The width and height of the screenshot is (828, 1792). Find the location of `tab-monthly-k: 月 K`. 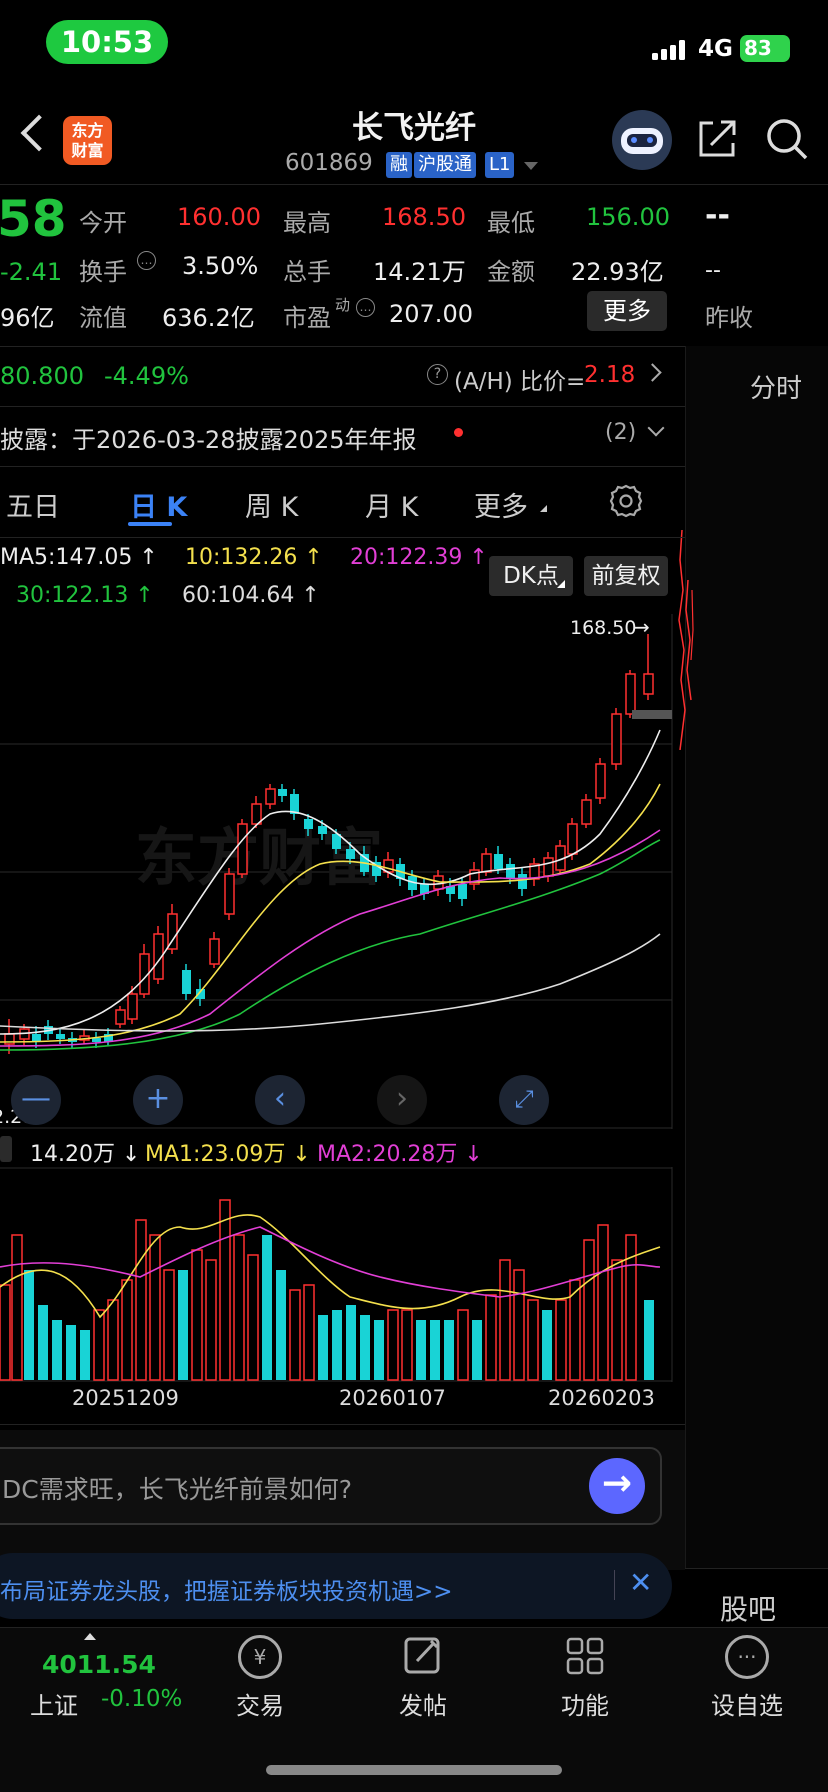

tab-monthly-k: 月 K is located at coordinates (391, 504).